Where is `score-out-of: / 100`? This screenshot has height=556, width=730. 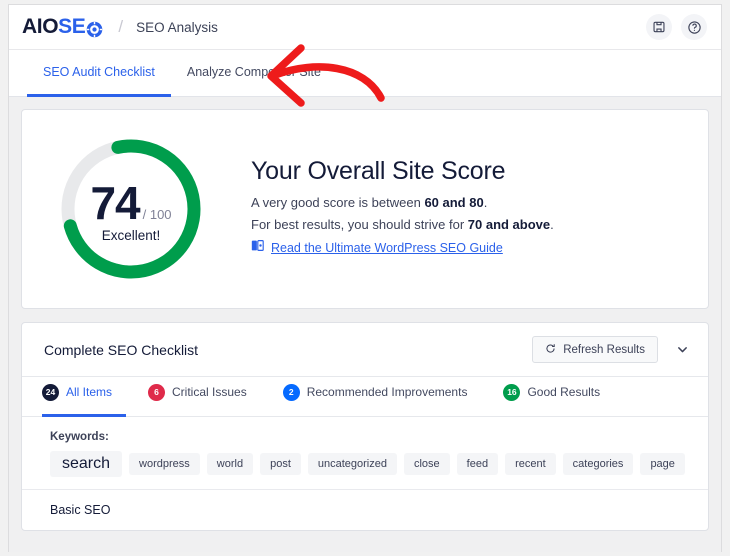
score-out-of: / 100 is located at coordinates (157, 214).